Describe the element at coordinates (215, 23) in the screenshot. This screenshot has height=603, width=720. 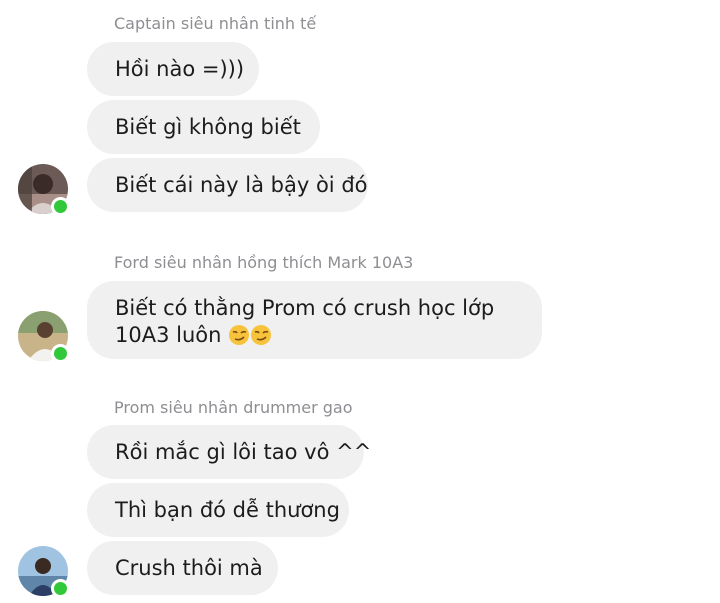
I see `sender-name: Captain siêu nhân tinh tế` at that location.